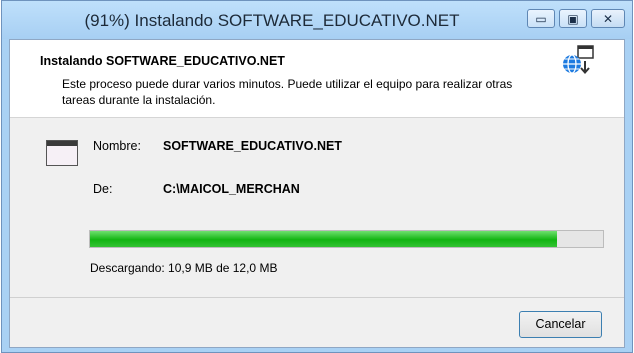 The width and height of the screenshot is (634, 353). What do you see at coordinates (578, 60) in the screenshot?
I see `globe-download-icon` at bounding box center [578, 60].